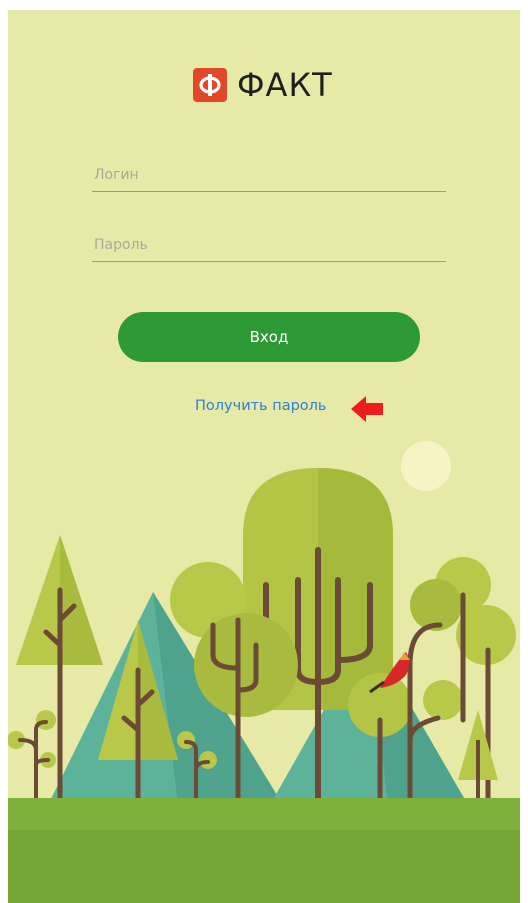 This screenshot has height=903, width=528. Describe the element at coordinates (210, 85) in the screenshot. I see `fakt-logo-icon` at that location.